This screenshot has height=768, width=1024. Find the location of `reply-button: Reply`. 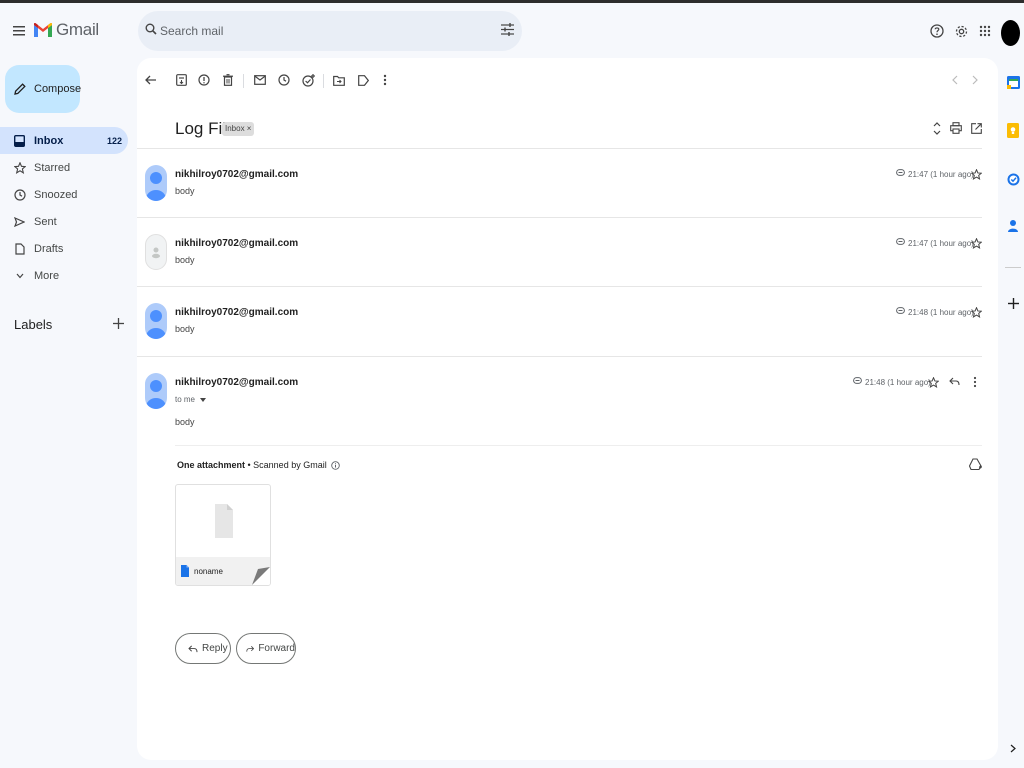

reply-button: Reply is located at coordinates (203, 648).